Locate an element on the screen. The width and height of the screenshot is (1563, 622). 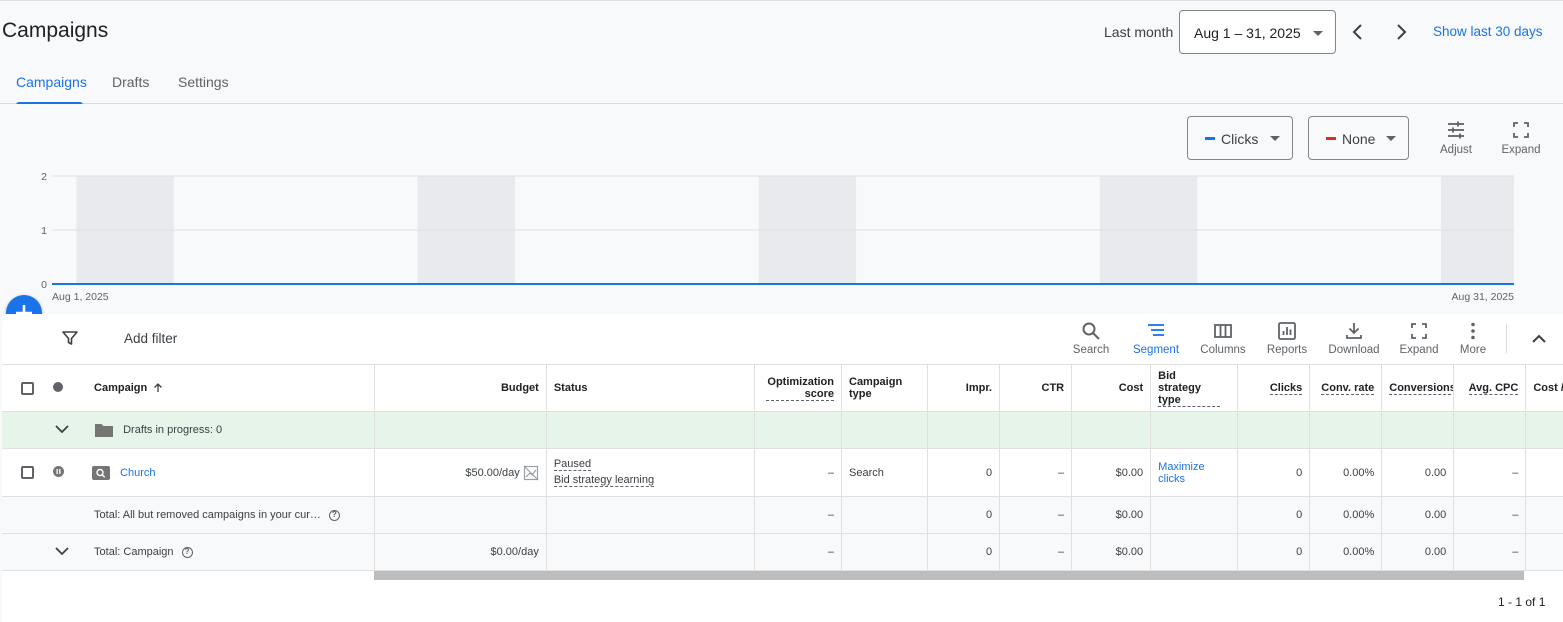
budget-value: $50.00/day is located at coordinates (492, 472).